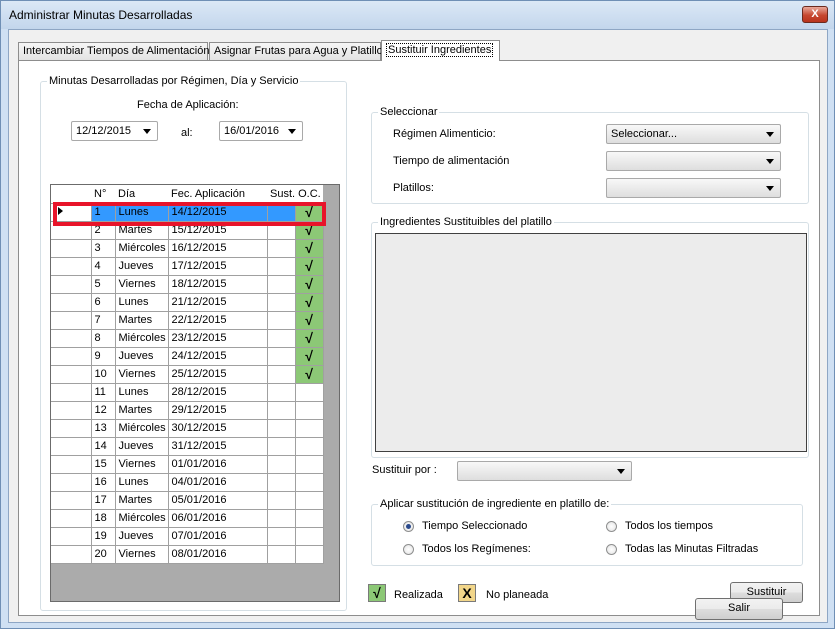  What do you see at coordinates (187, 212) in the screenshot?
I see `table-row: 1 Lunes 14/12/2015 √` at bounding box center [187, 212].